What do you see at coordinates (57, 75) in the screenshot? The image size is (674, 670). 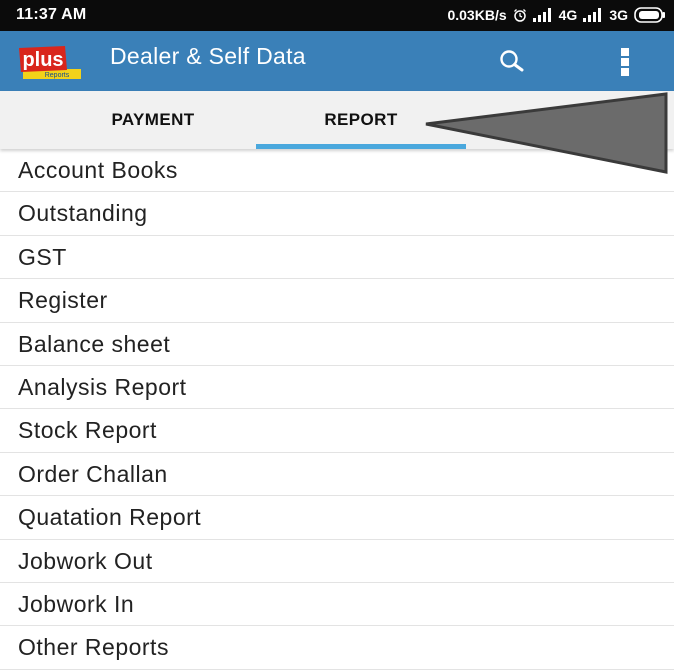 I see `svg-text: Reports` at bounding box center [57, 75].